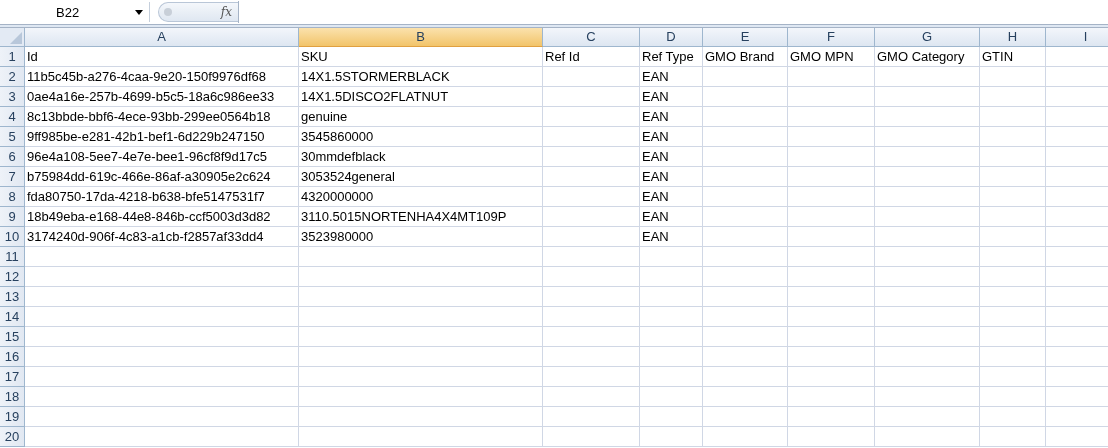 The width and height of the screenshot is (1108, 448). I want to click on row-header: 2, so click(12, 77).